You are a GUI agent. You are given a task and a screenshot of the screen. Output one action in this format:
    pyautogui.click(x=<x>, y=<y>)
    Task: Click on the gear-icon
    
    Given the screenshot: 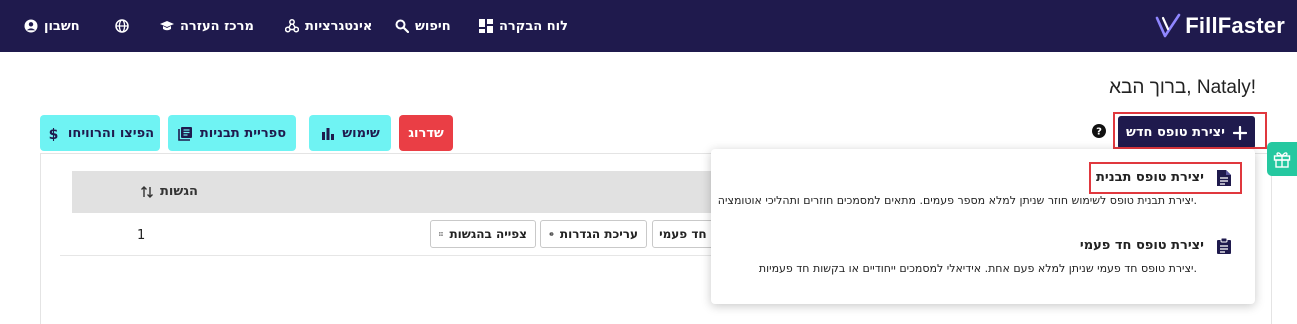 What is the action you would take?
    pyautogui.click(x=551, y=234)
    